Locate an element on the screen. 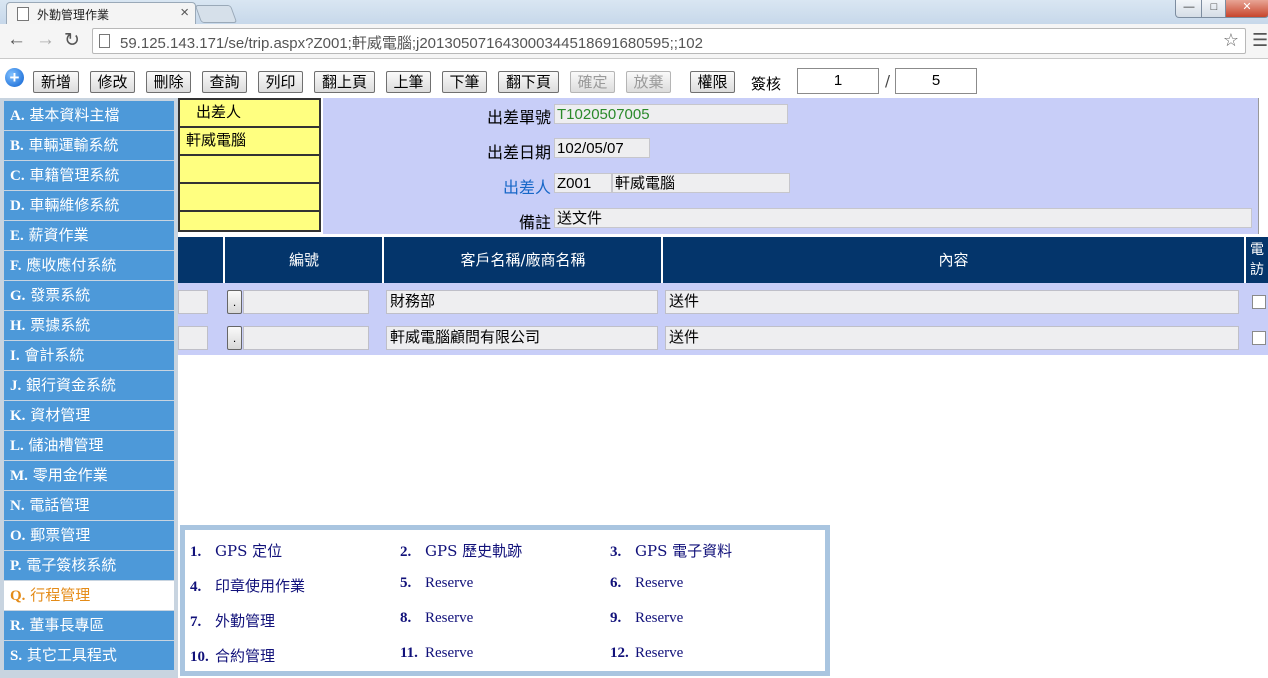  trip-date-field: 102/05/07 is located at coordinates (602, 148).